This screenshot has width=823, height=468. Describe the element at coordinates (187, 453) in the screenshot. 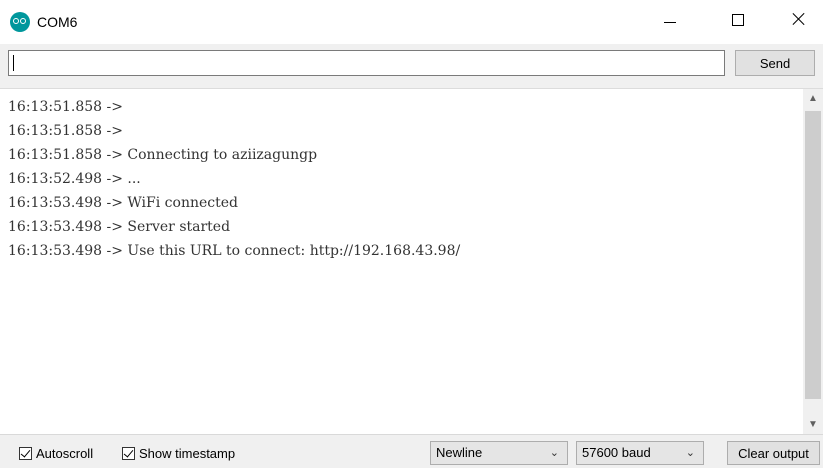

I see `show-timestamp-label: Show timestamp` at that location.